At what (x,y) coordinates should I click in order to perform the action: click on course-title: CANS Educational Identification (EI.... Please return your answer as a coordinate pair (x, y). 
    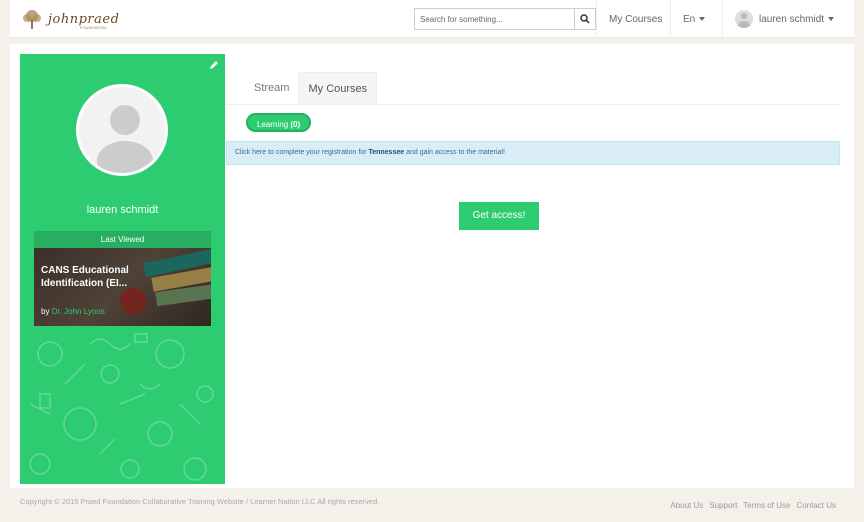
    Looking at the image, I should click on (96, 277).